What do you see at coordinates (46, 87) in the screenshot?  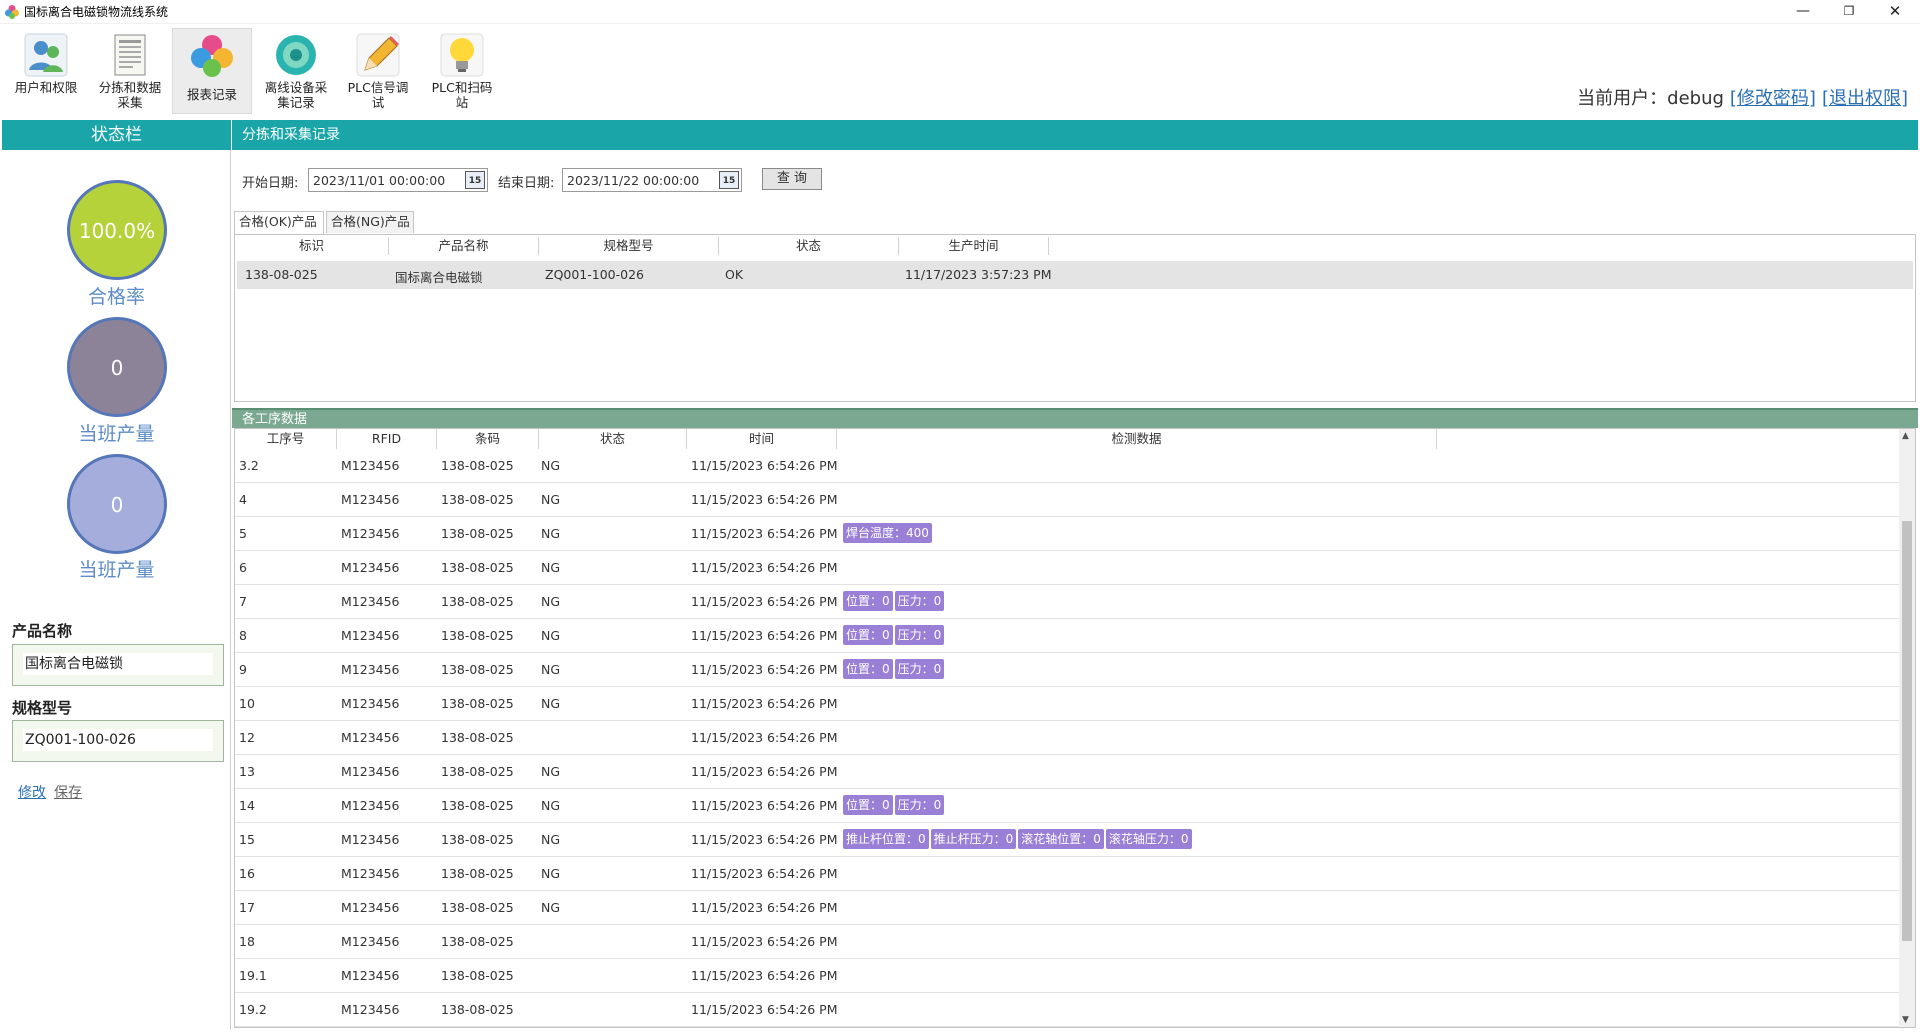 I see `toolbar-label: 用户和权限` at bounding box center [46, 87].